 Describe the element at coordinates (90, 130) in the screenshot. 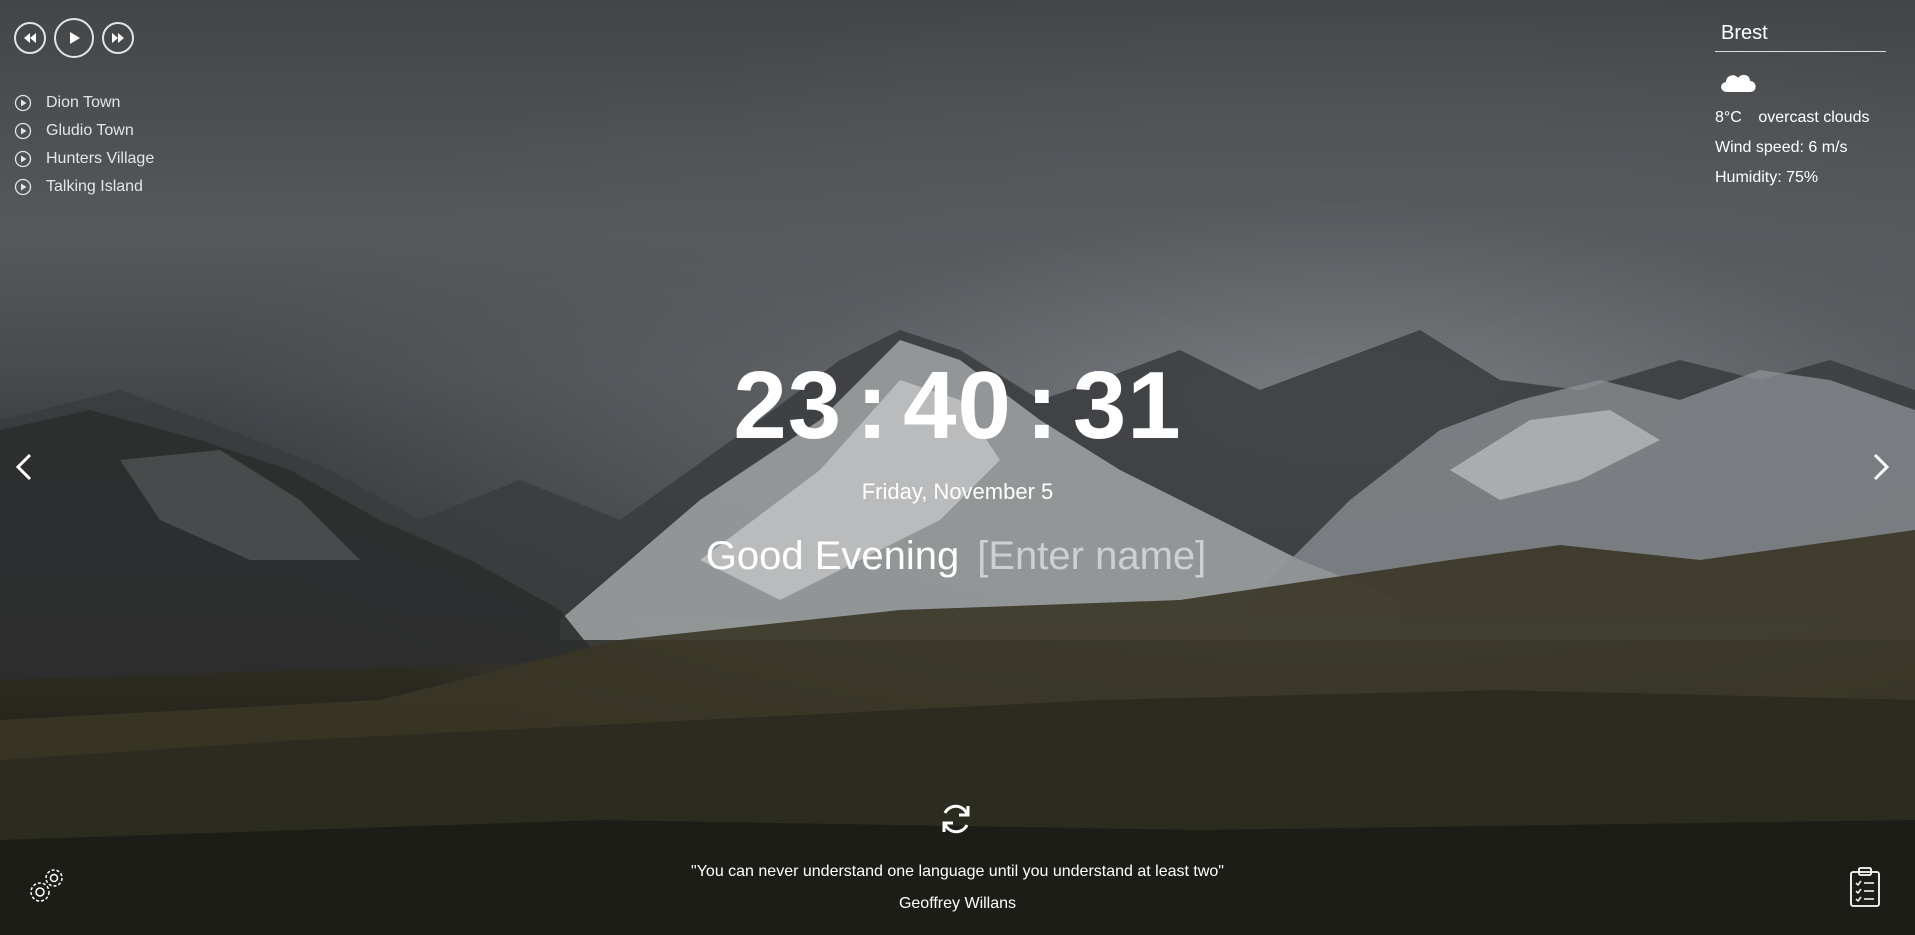

I see `playlist-item-title: Gludio Town` at that location.